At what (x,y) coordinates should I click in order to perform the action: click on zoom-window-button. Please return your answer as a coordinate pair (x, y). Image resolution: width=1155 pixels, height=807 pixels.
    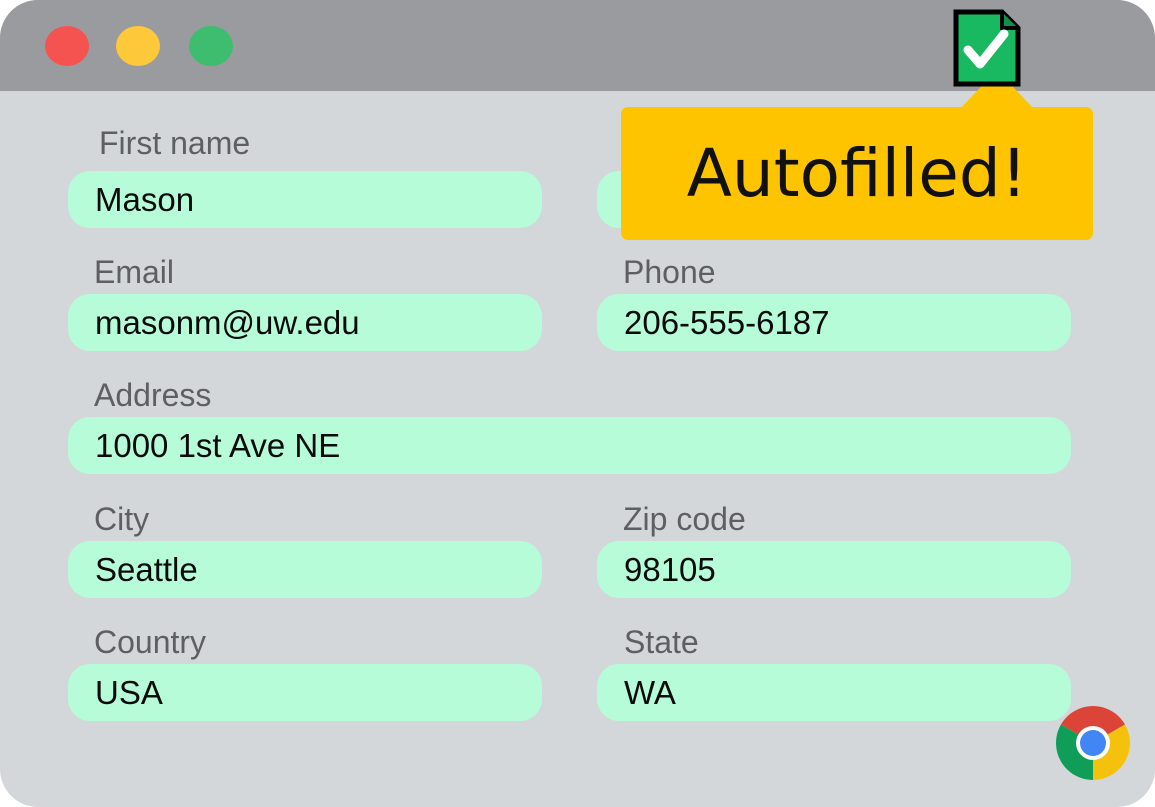
    Looking at the image, I should click on (211, 46).